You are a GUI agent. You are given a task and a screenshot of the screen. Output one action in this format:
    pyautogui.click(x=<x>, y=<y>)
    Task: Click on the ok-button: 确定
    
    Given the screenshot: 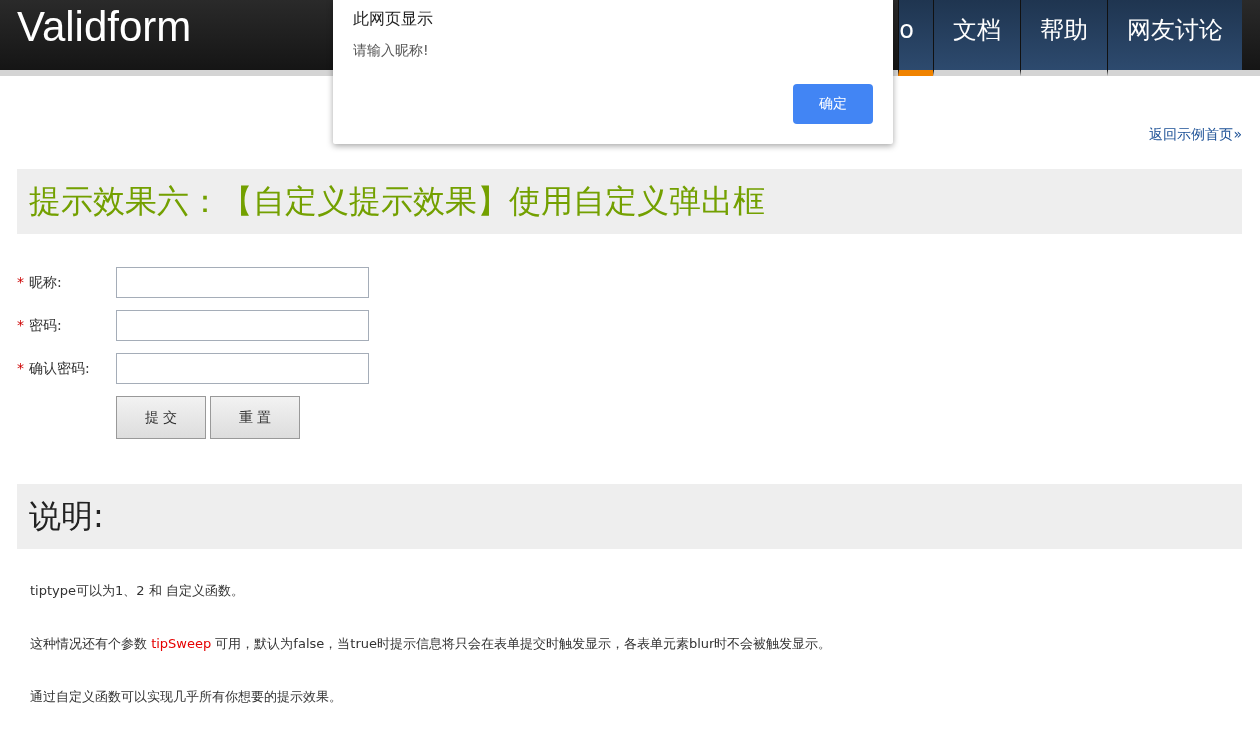 What is the action you would take?
    pyautogui.click(x=833, y=104)
    